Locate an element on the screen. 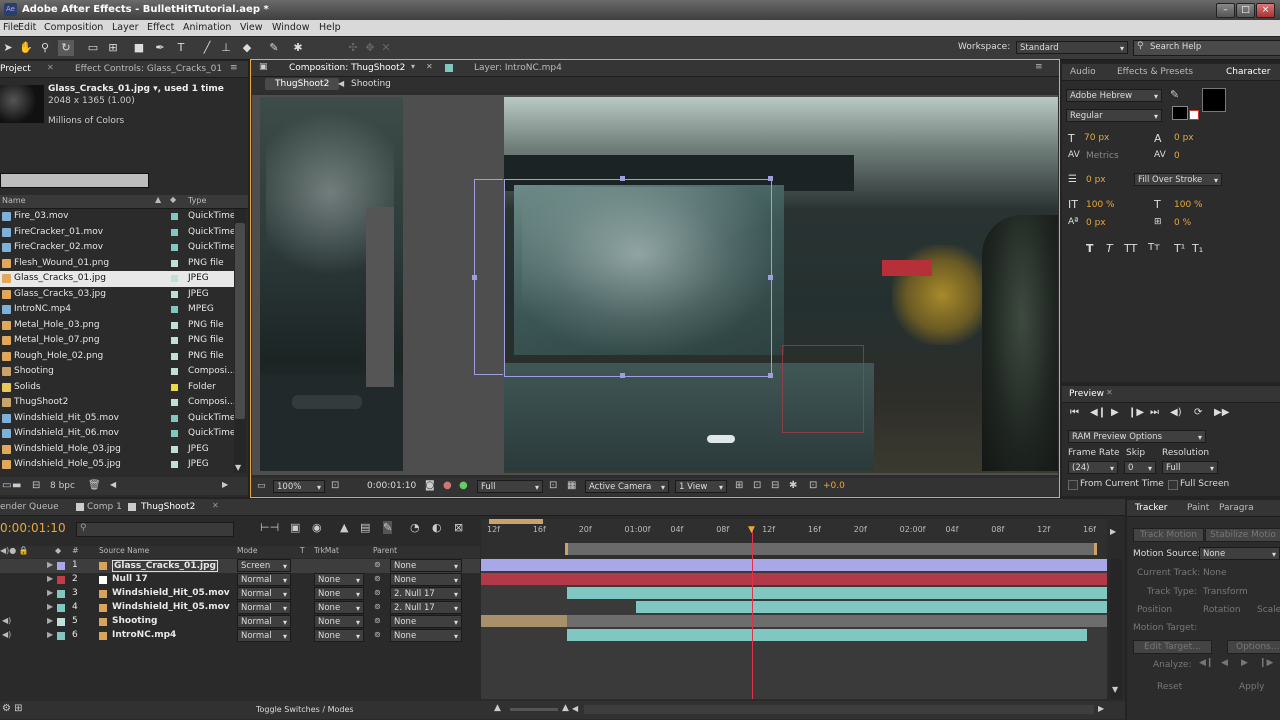 This screenshot has height=720, width=1280. camera-tool-icon: ▭ is located at coordinates (93, 48).